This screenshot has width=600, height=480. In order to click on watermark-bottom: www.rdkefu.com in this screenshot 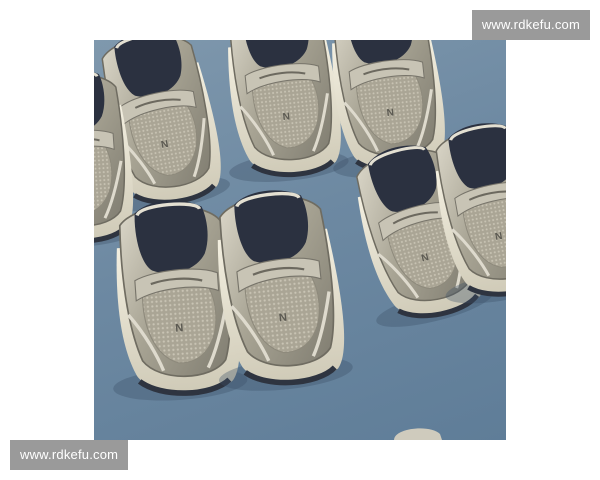, I will do `click(69, 455)`.